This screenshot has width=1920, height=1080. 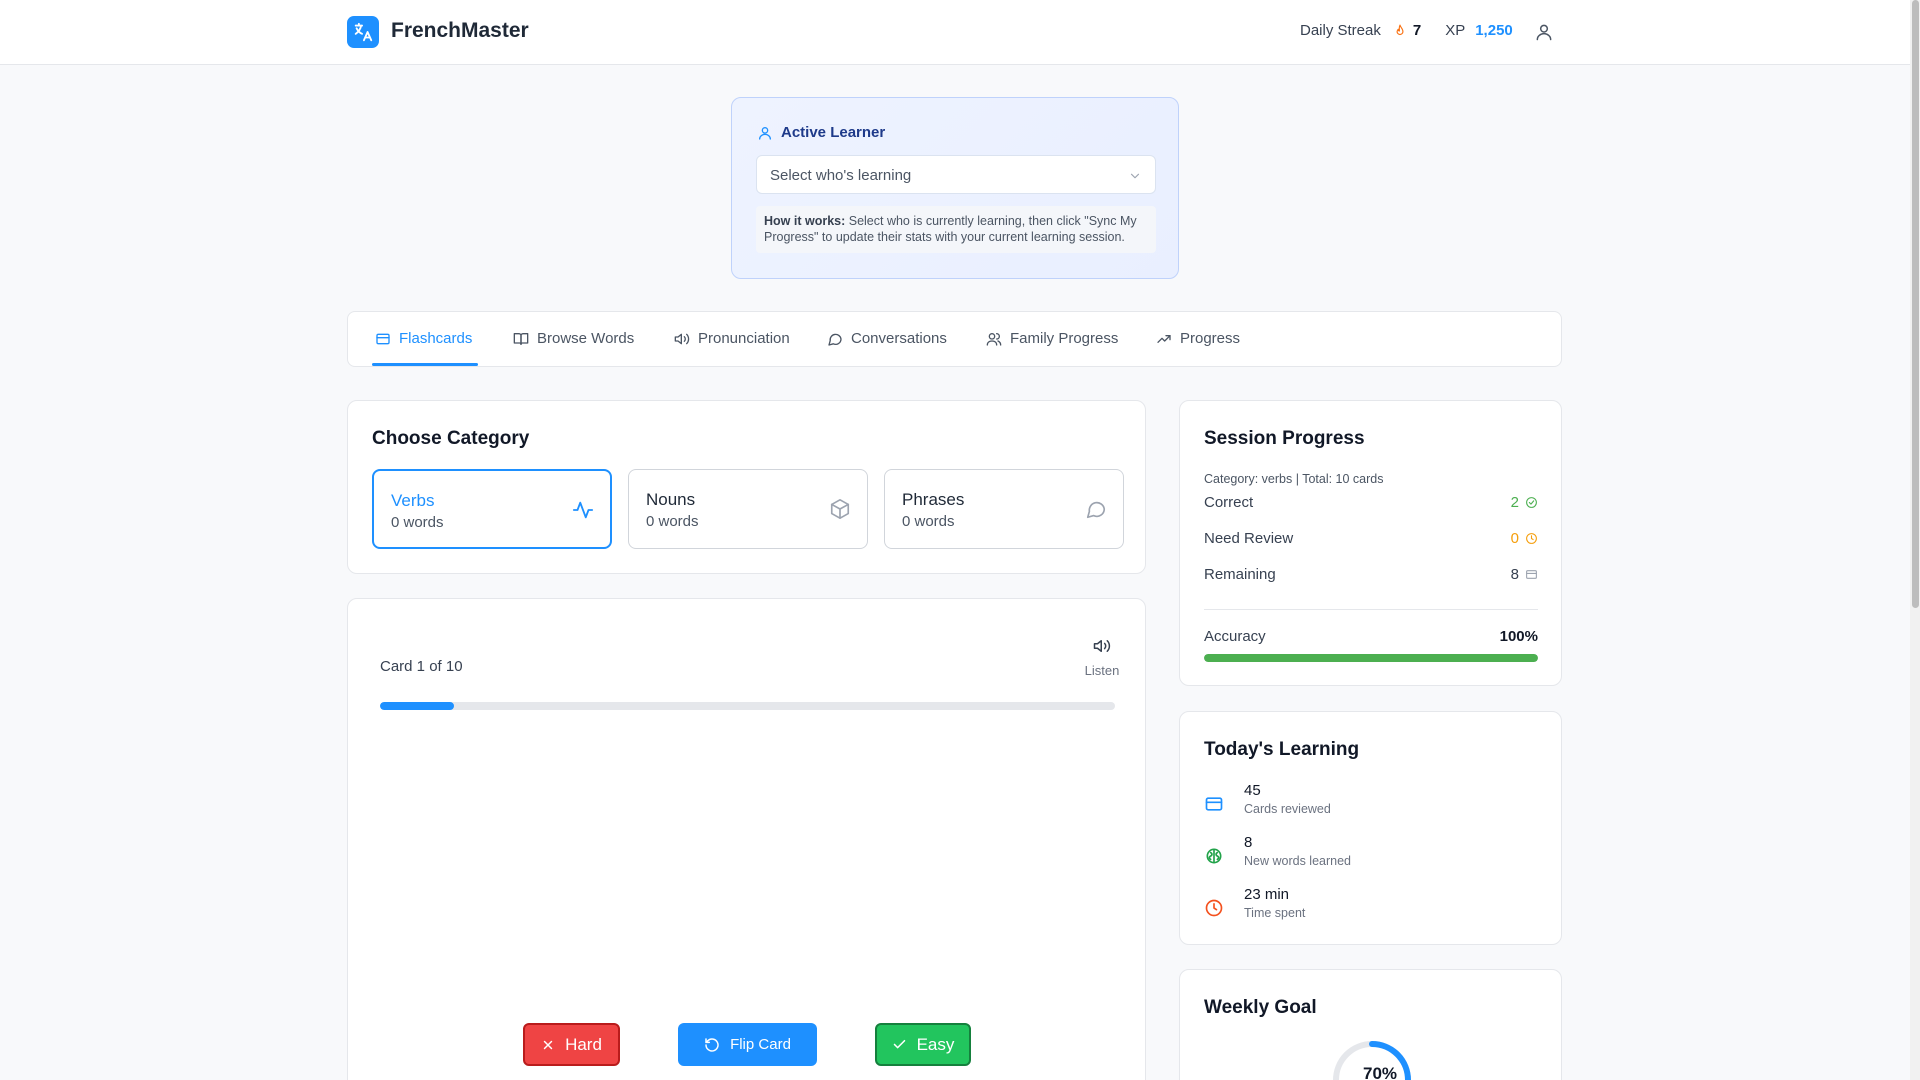 What do you see at coordinates (1514, 538) in the screenshot?
I see `need-review-value: 0` at bounding box center [1514, 538].